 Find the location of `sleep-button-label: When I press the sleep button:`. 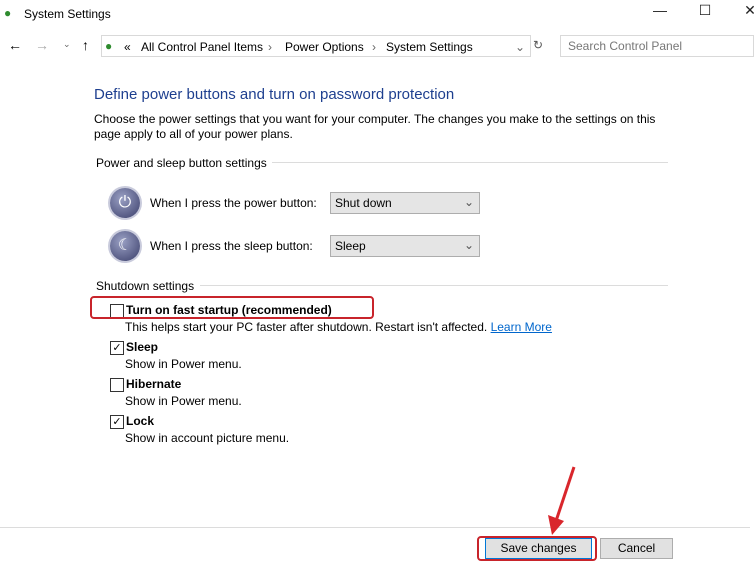

sleep-button-label: When I press the sleep button: is located at coordinates (231, 246).